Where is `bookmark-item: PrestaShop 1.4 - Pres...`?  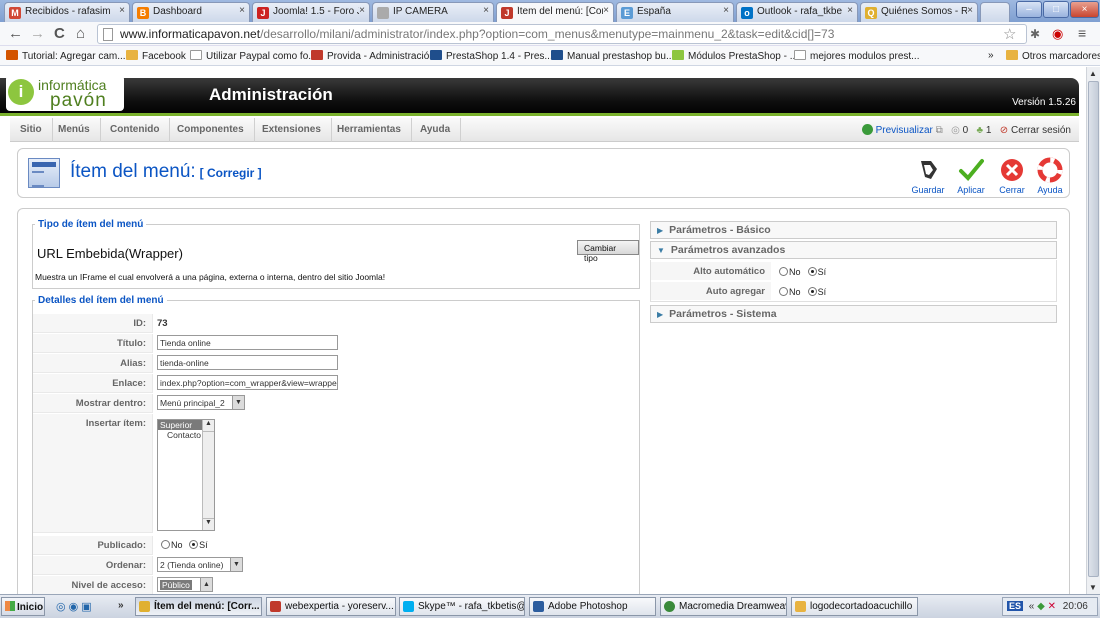
bookmark-item: PrestaShop 1.4 - Pres... is located at coordinates (491, 56).